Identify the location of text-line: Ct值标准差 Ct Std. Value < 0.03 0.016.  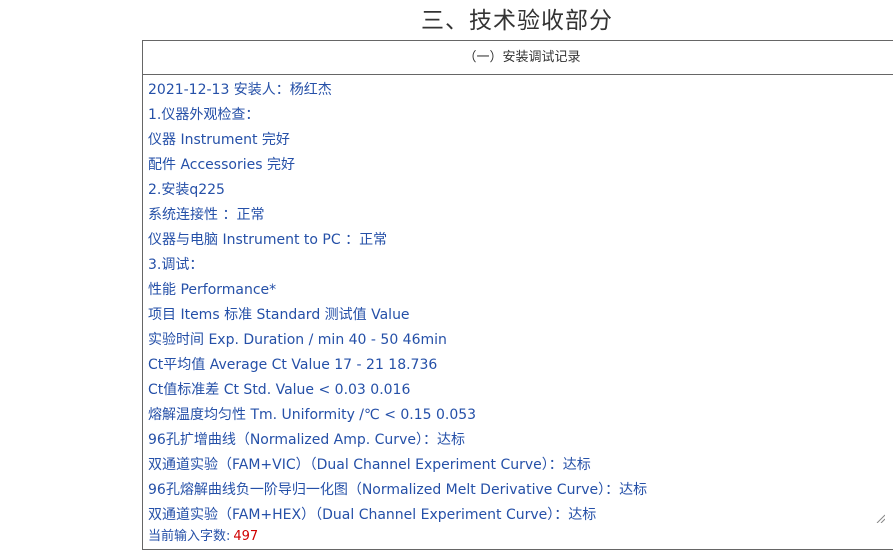
(279, 390).